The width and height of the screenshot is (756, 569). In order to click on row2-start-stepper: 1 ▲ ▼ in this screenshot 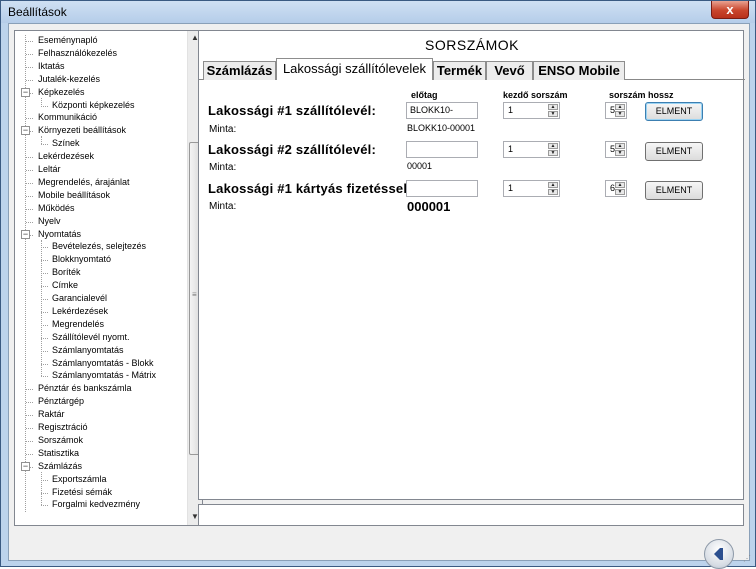, I will do `click(531, 149)`.